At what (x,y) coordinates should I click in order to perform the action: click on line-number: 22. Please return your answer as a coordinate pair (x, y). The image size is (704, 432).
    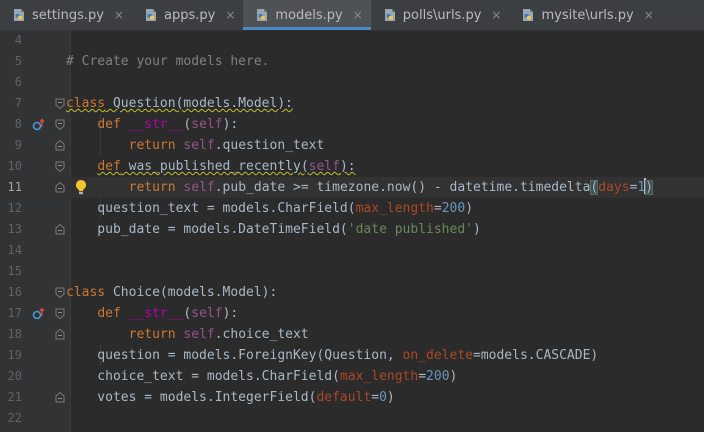
    Looking at the image, I should click on (11, 418).